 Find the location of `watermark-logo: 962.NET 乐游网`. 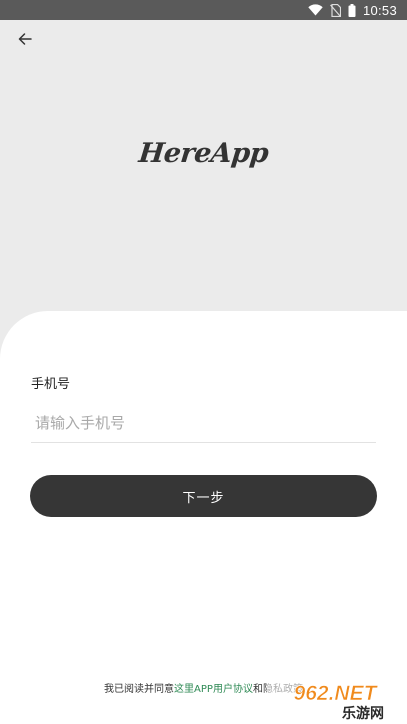

watermark-logo: 962.NET 乐游网 is located at coordinates (335, 700).